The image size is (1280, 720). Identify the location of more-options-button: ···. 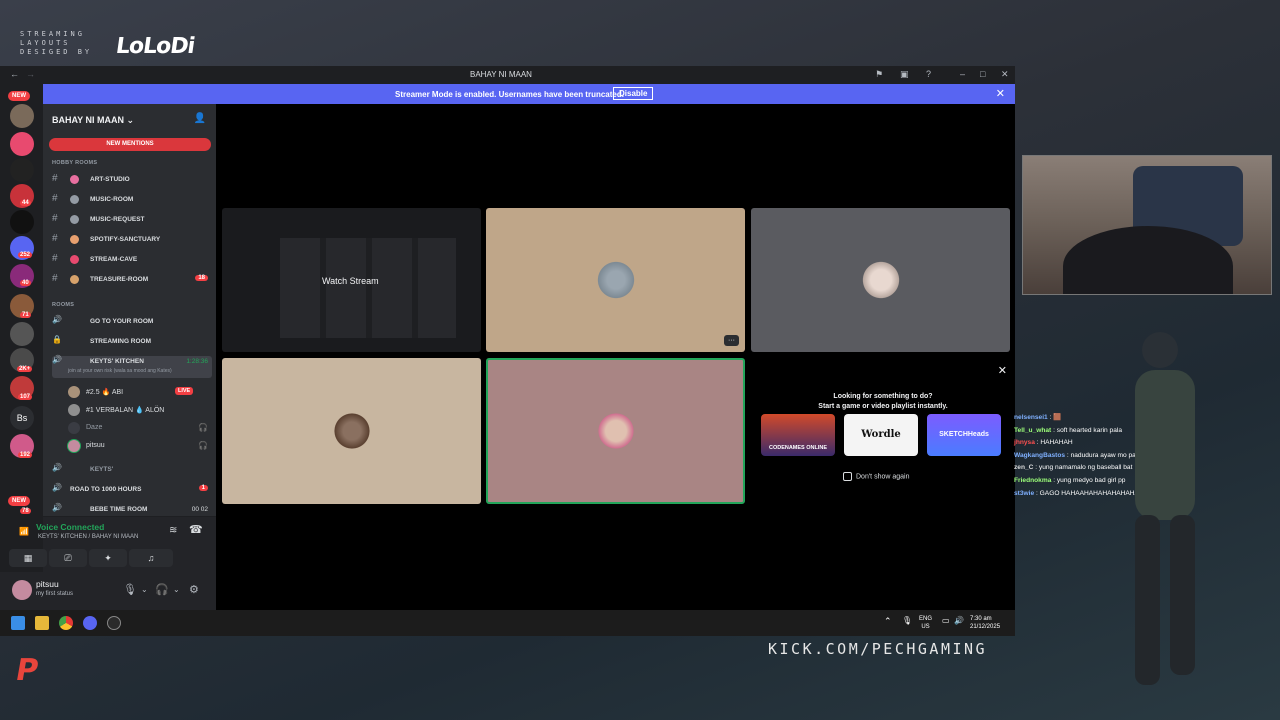
(731, 340).